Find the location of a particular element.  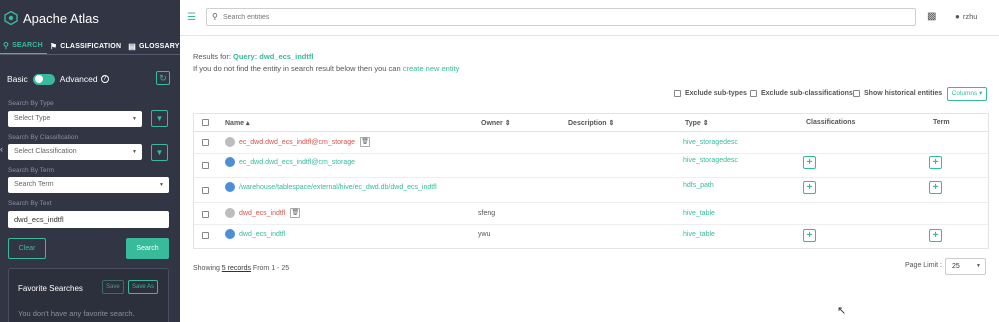

hamburger-menu-icon: ☰ is located at coordinates (191, 17).